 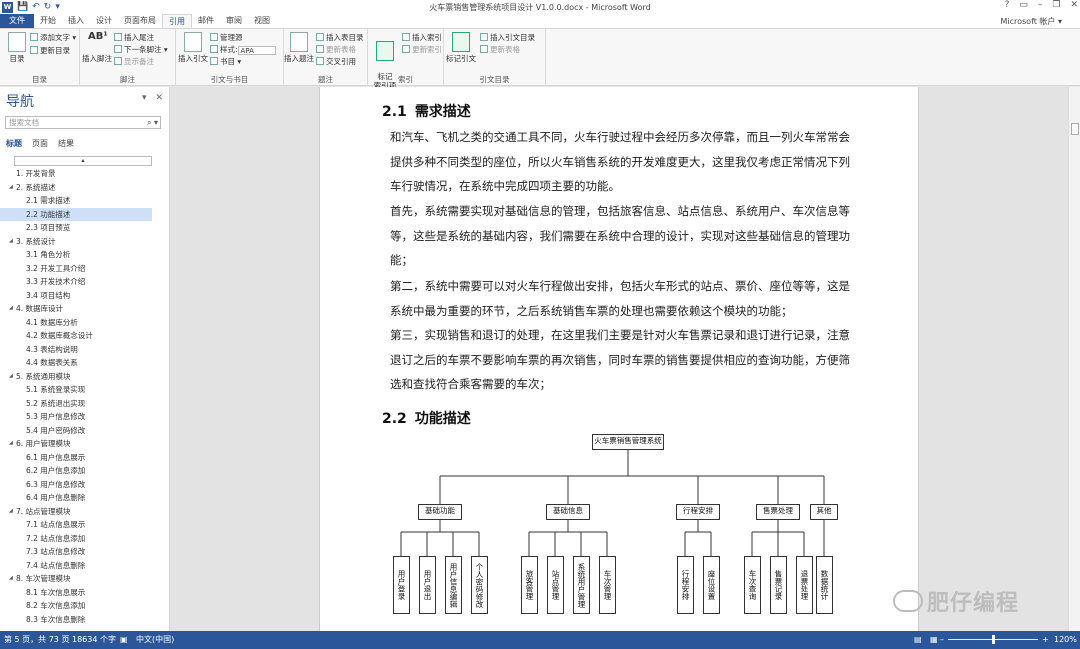 What do you see at coordinates (152, 122) in the screenshot?
I see `search-icon: ⌕ ▾` at bounding box center [152, 122].